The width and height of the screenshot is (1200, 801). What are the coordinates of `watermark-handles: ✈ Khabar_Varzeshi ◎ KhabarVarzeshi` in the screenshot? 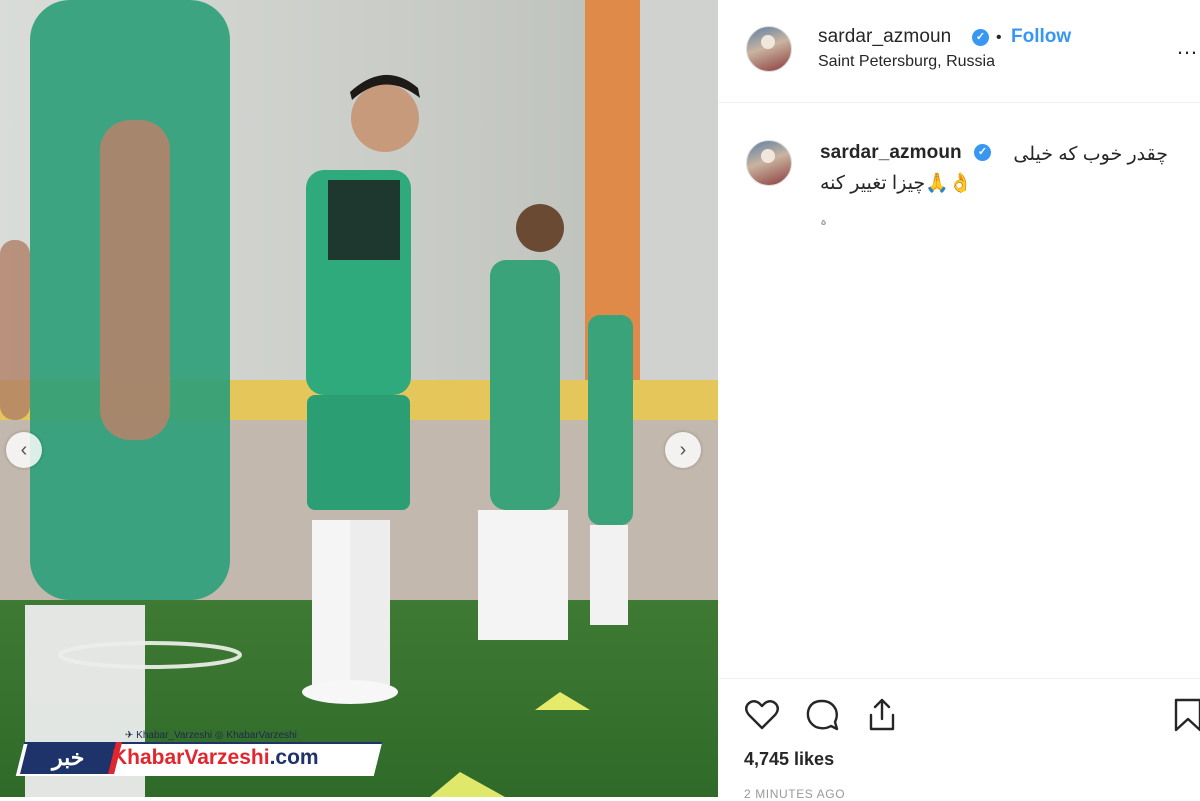 It's located at (211, 735).